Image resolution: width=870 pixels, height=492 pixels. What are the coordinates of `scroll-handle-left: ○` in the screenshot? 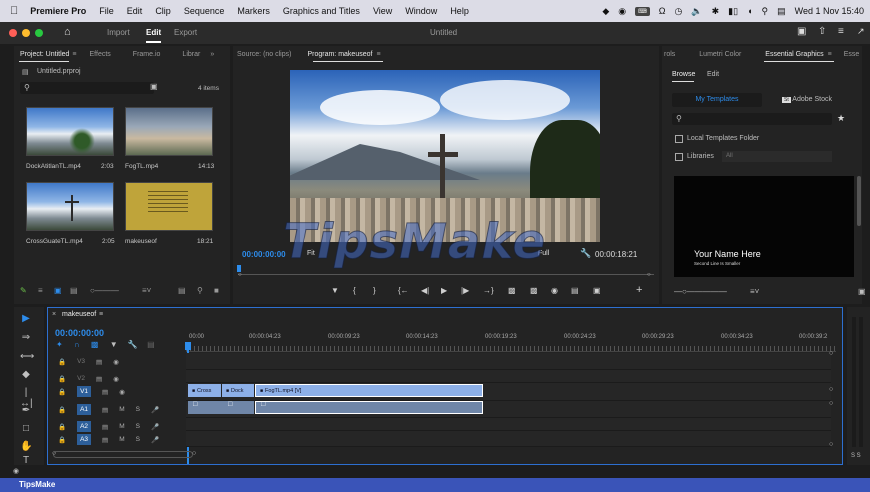 It's located at (54, 453).